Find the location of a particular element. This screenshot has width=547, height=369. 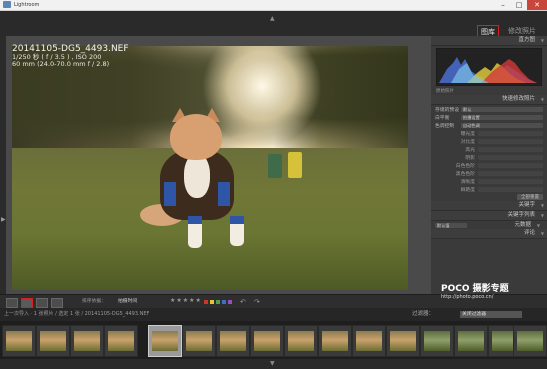

close-button: ✕ is located at coordinates (537, 5).